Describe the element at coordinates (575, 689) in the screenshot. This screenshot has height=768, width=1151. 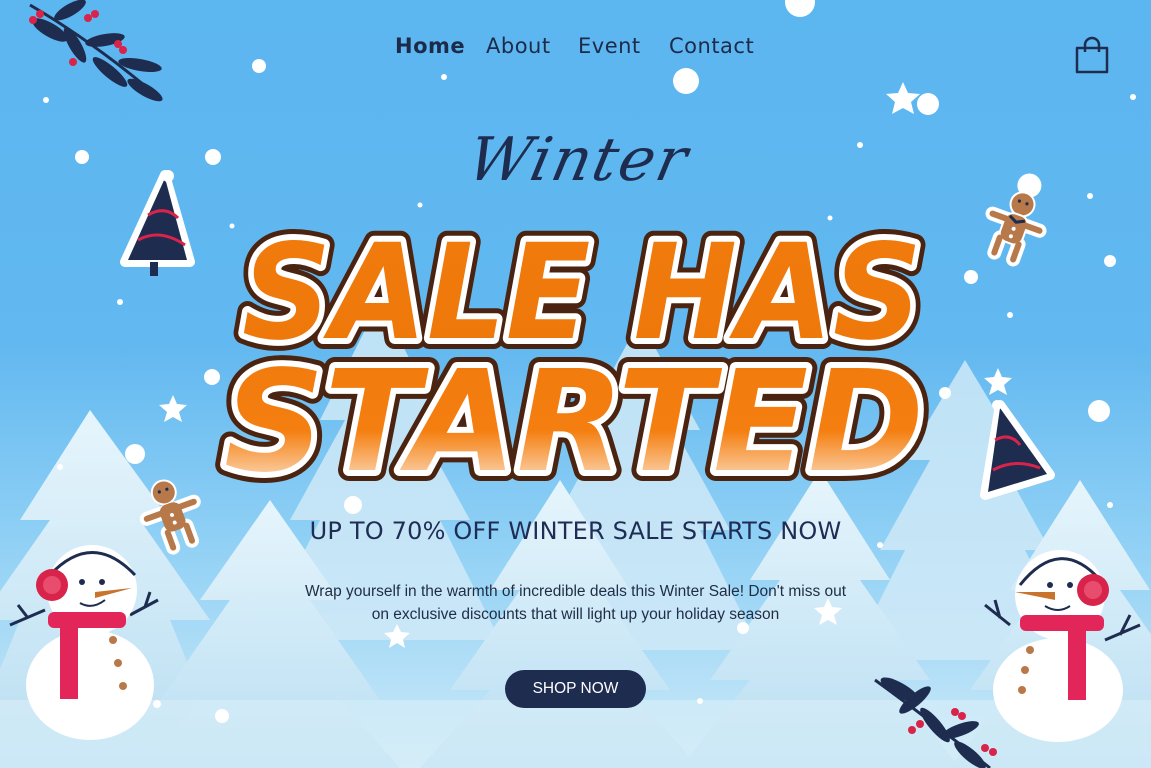
I see `shop-now-button: SHOP NOW` at that location.